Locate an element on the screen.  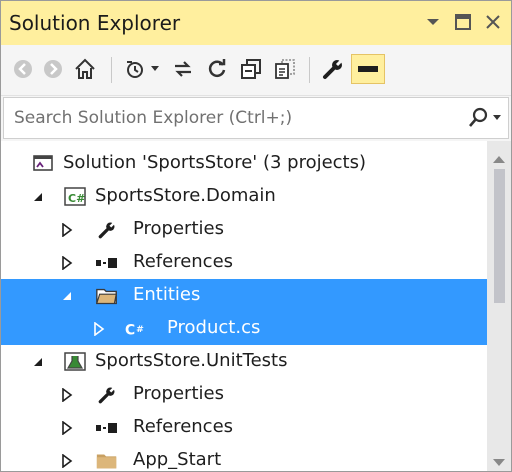
dropdown-arrow-icon is located at coordinates (433, 22).